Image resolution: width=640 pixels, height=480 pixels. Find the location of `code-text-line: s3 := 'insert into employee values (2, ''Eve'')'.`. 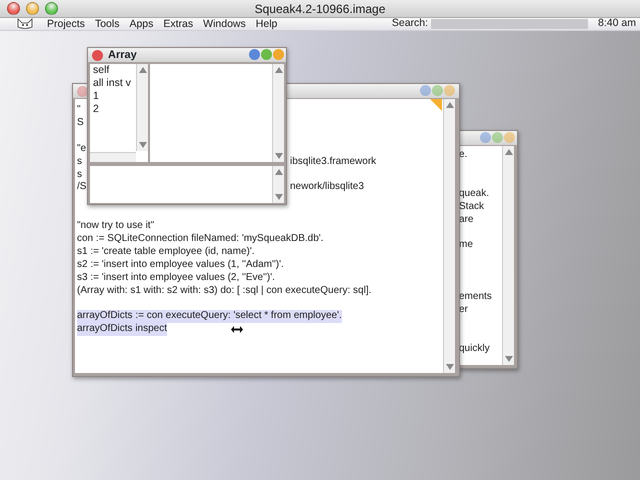

code-text-line: s3 := 'insert into employee values (2, ''Eve'')'. is located at coordinates (176, 278).